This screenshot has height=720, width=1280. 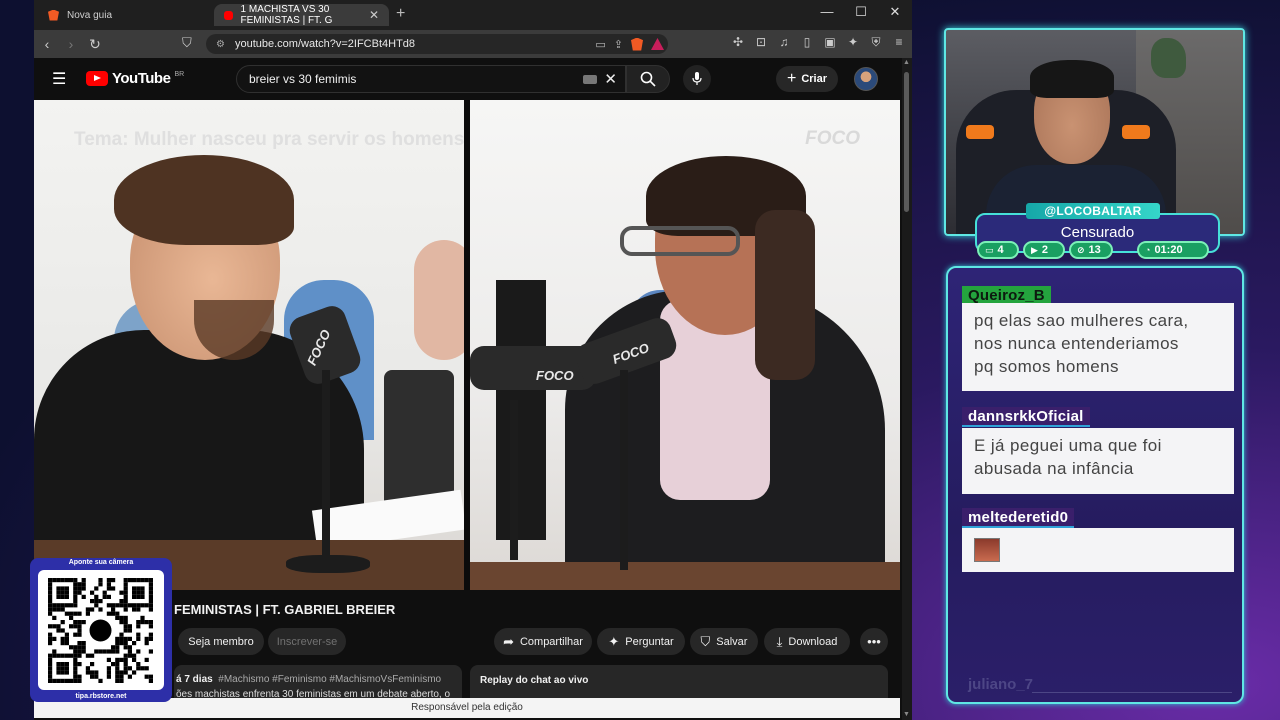 I want to click on video-age: á 7 dias, so click(x=194, y=679).